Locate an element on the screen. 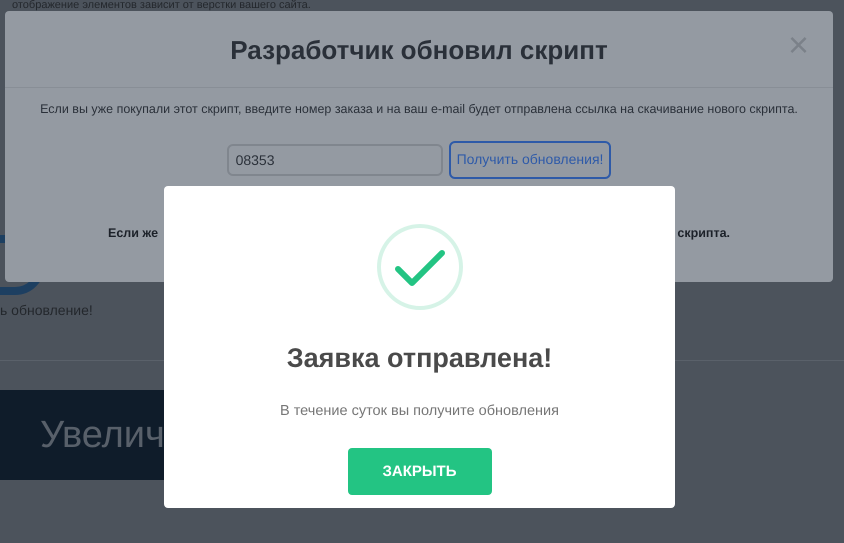 This screenshot has width=844, height=543. success-message: В течение суток вы получите обновления is located at coordinates (419, 411).